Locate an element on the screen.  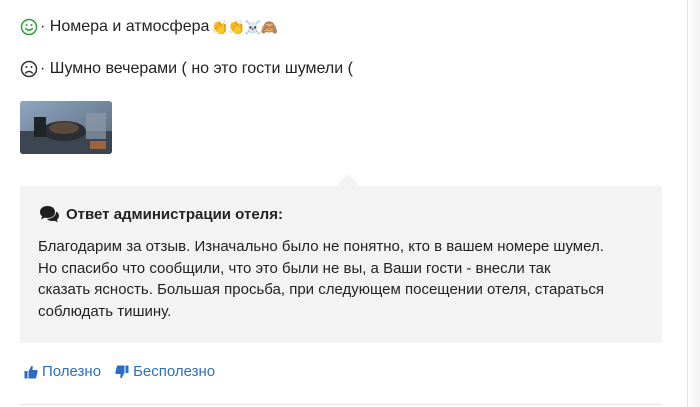
sad-face-icon is located at coordinates (29, 69).